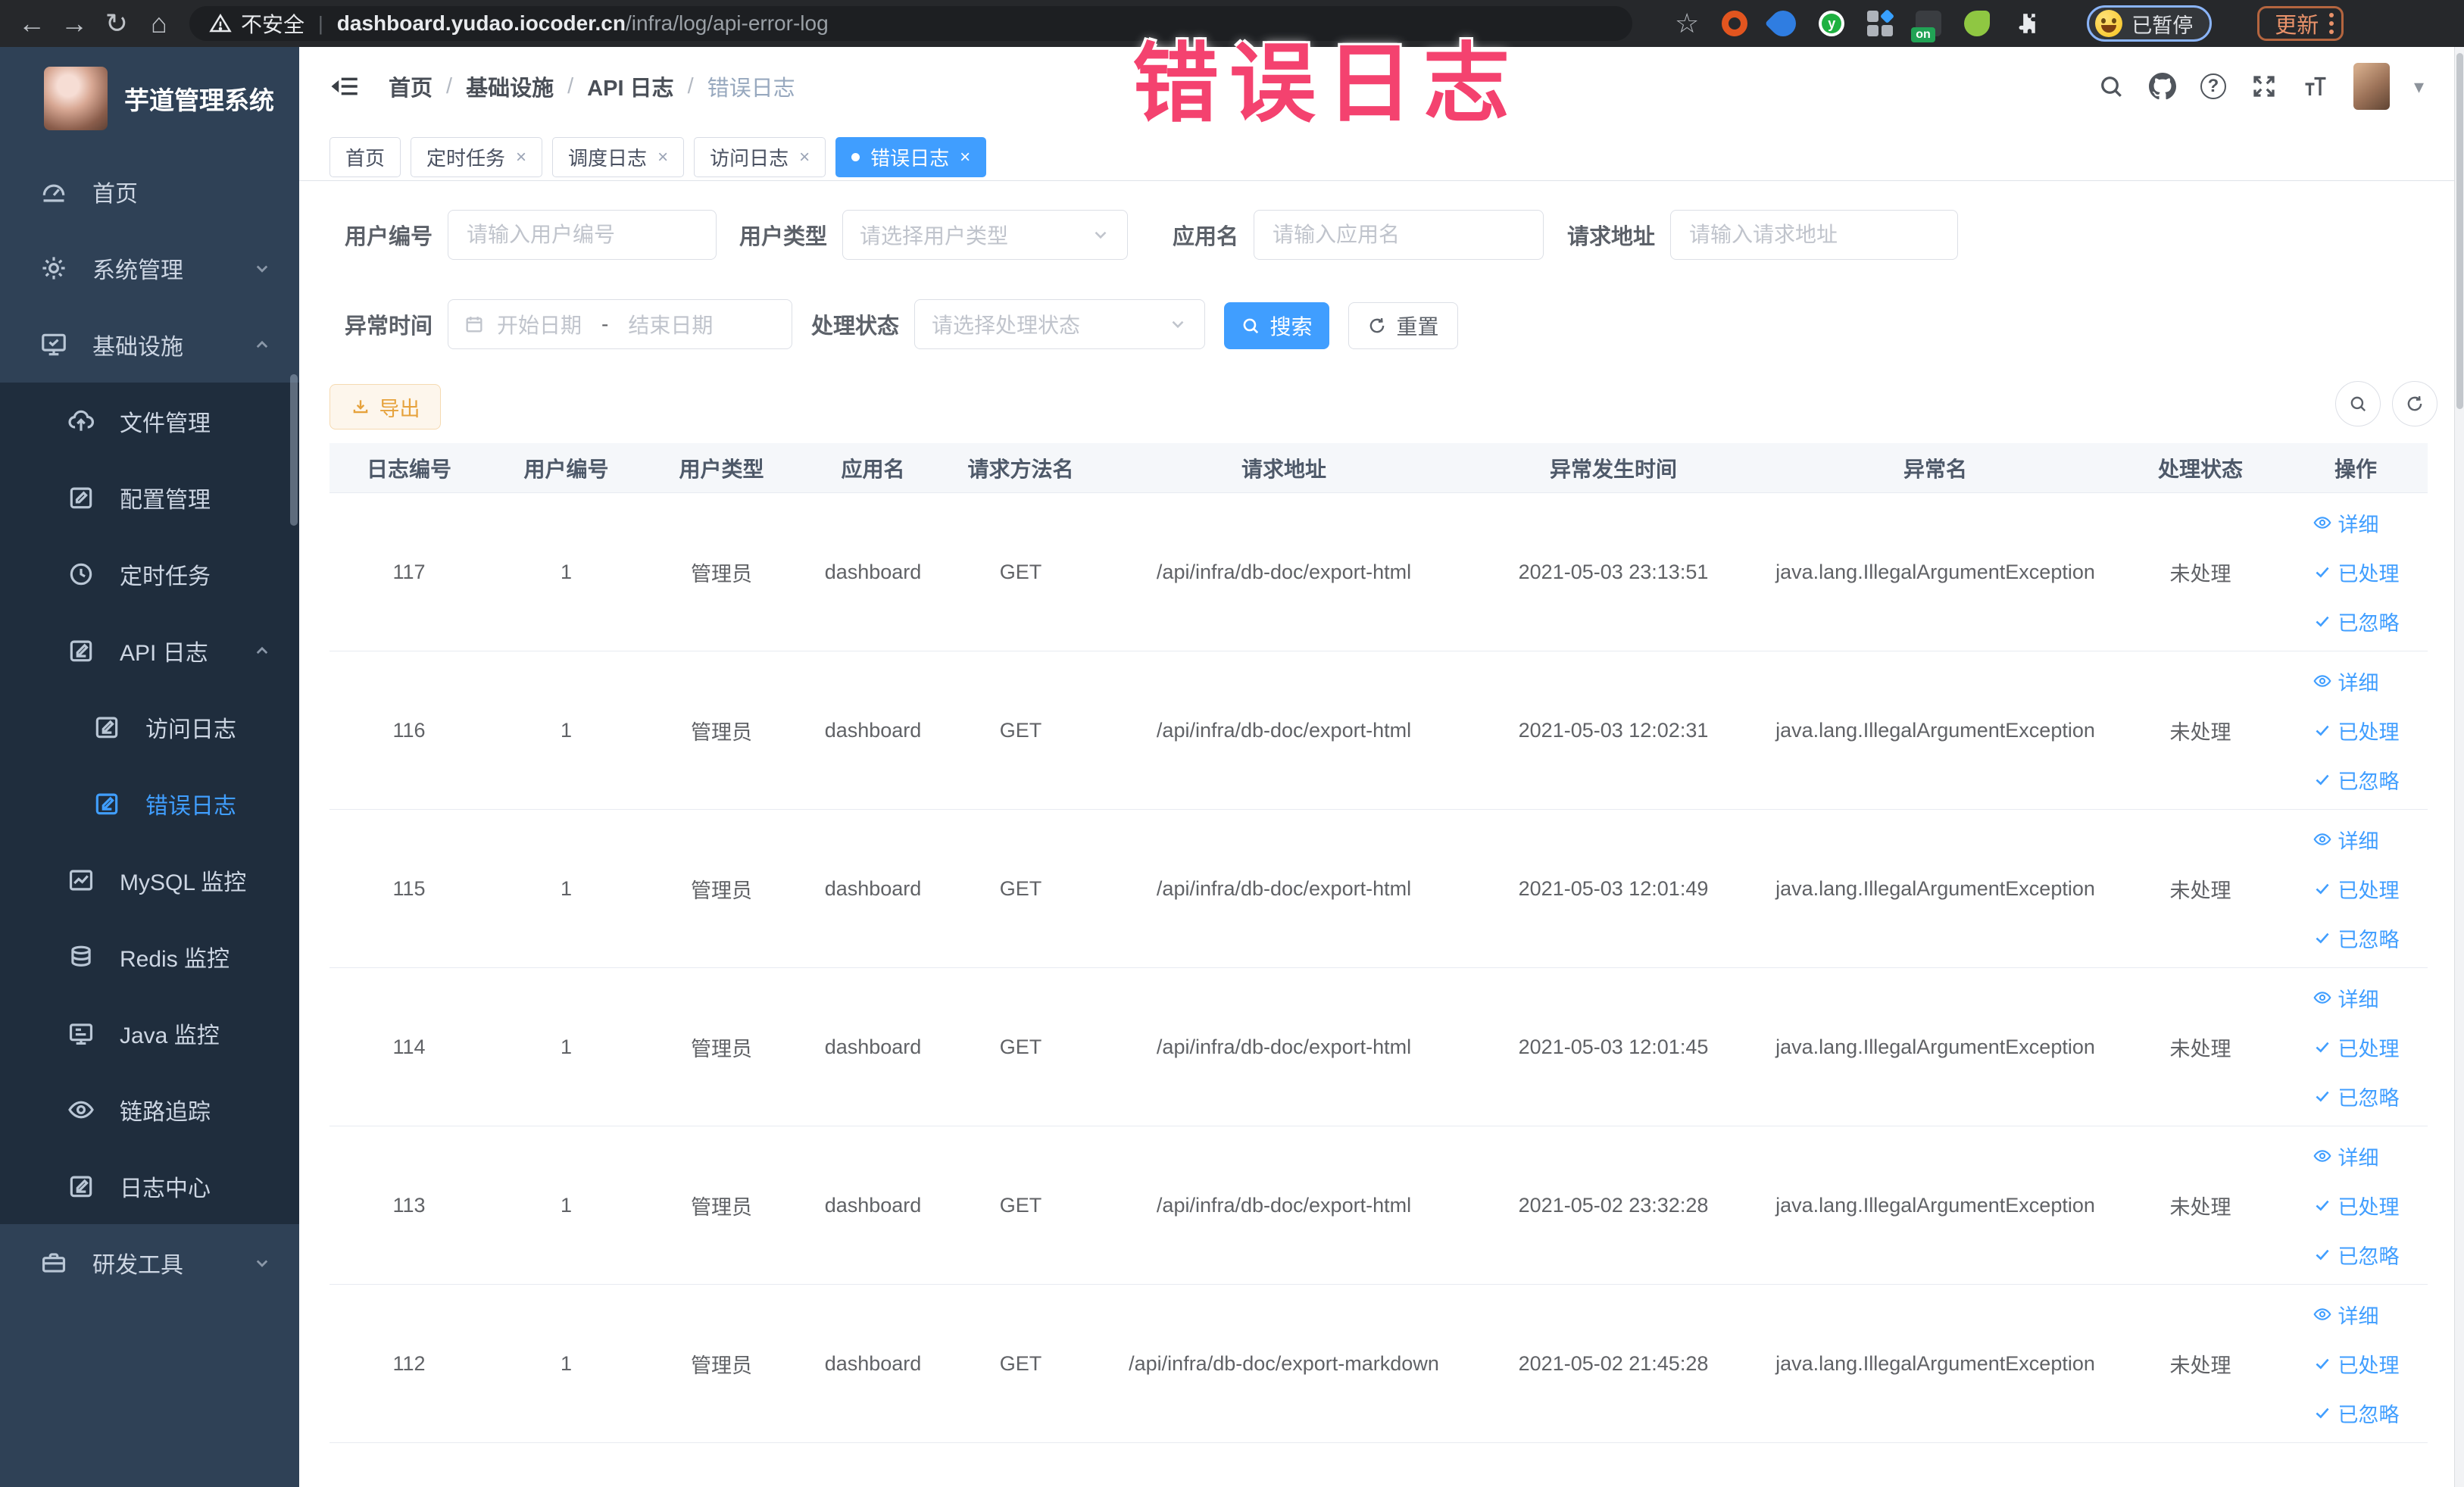 This screenshot has height=1487, width=2464. Describe the element at coordinates (1205, 237) in the screenshot. I see `app-name-label: 应用名` at that location.